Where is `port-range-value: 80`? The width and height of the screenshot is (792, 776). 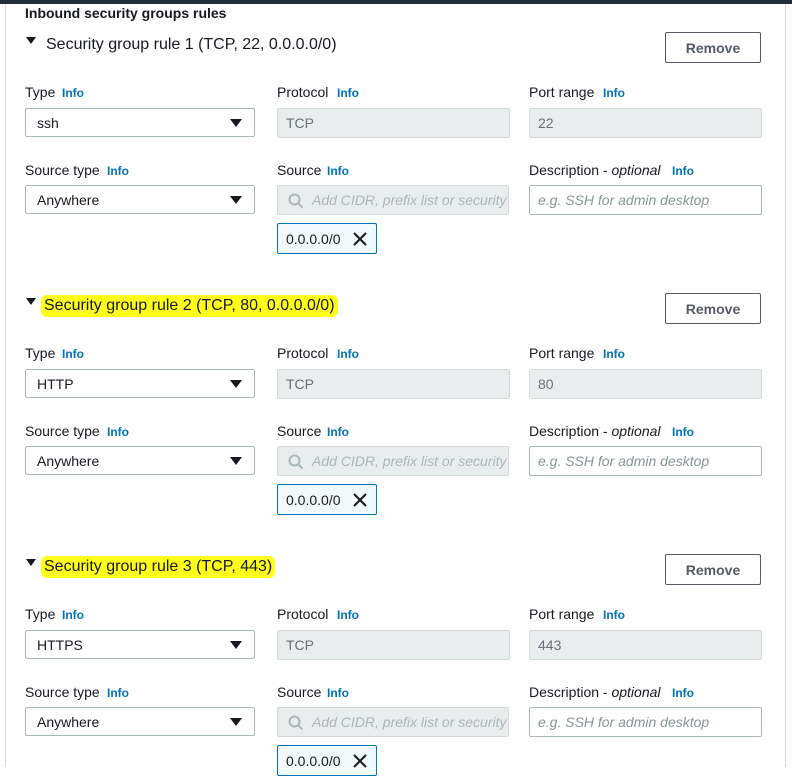 port-range-value: 80 is located at coordinates (546, 384).